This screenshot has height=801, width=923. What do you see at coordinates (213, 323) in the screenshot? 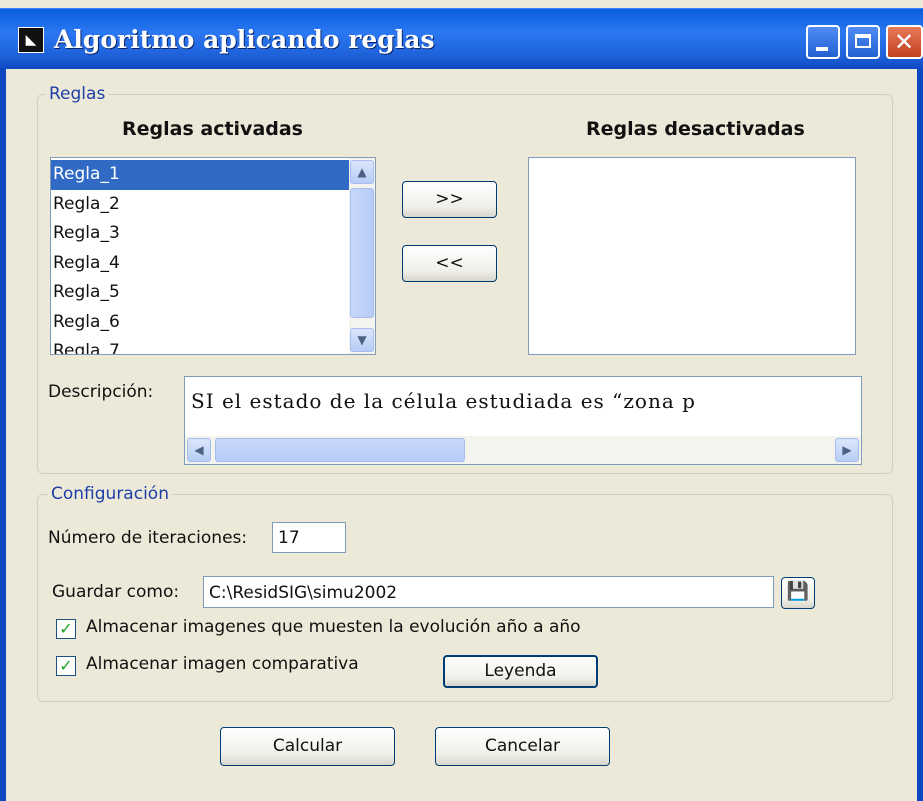
I see `list-item: Regla_6` at bounding box center [213, 323].